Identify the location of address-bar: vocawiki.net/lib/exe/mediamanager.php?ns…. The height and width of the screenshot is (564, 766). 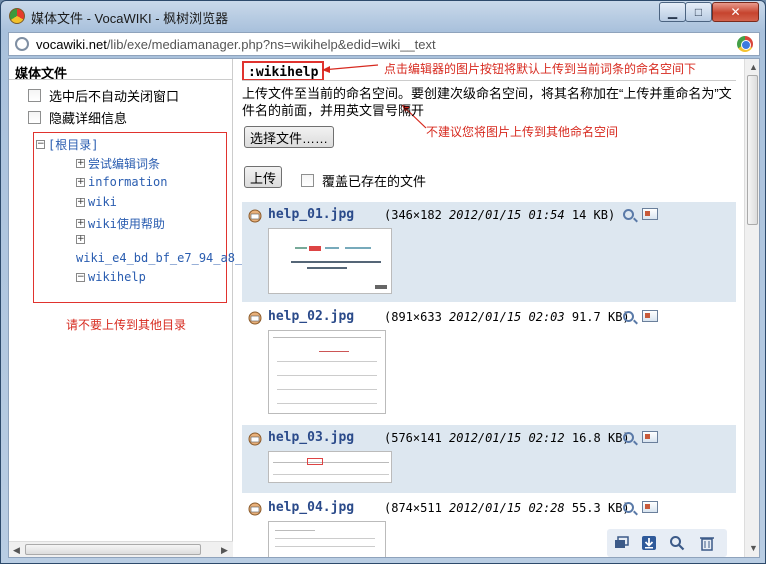
(384, 44).